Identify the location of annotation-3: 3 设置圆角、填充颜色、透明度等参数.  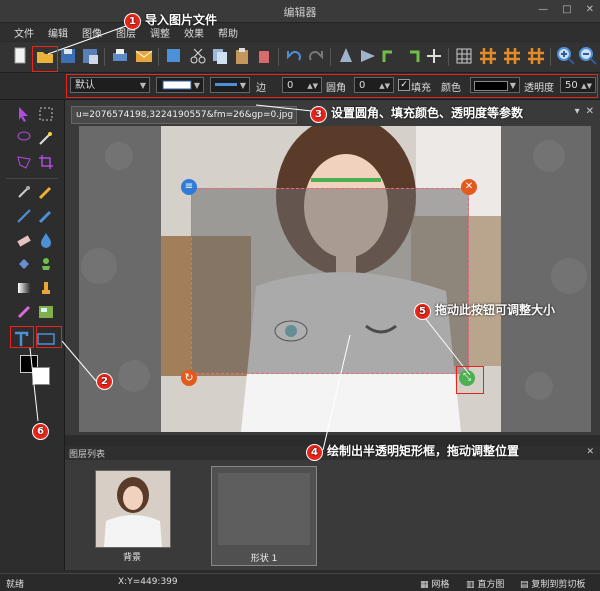
(416, 113).